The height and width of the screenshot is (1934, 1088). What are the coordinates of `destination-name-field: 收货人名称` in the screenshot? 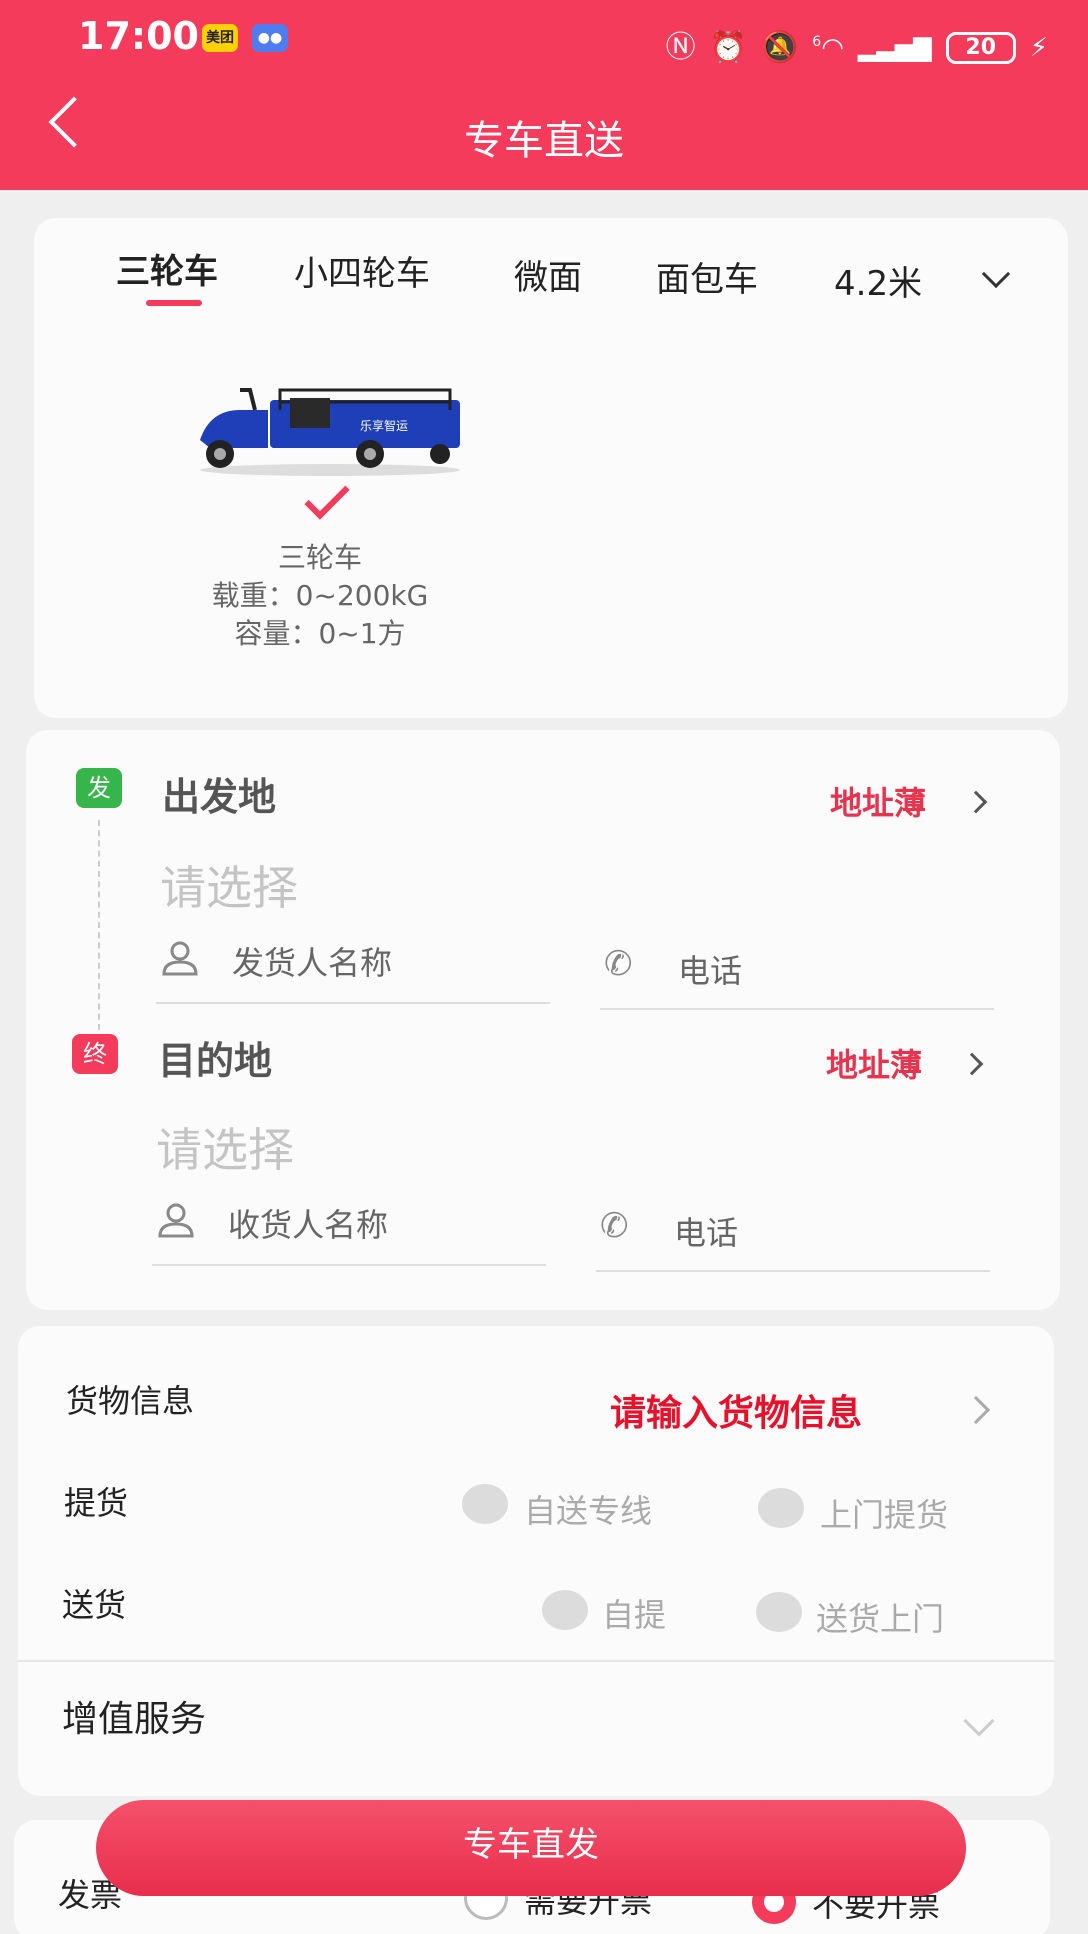 It's located at (349, 1231).